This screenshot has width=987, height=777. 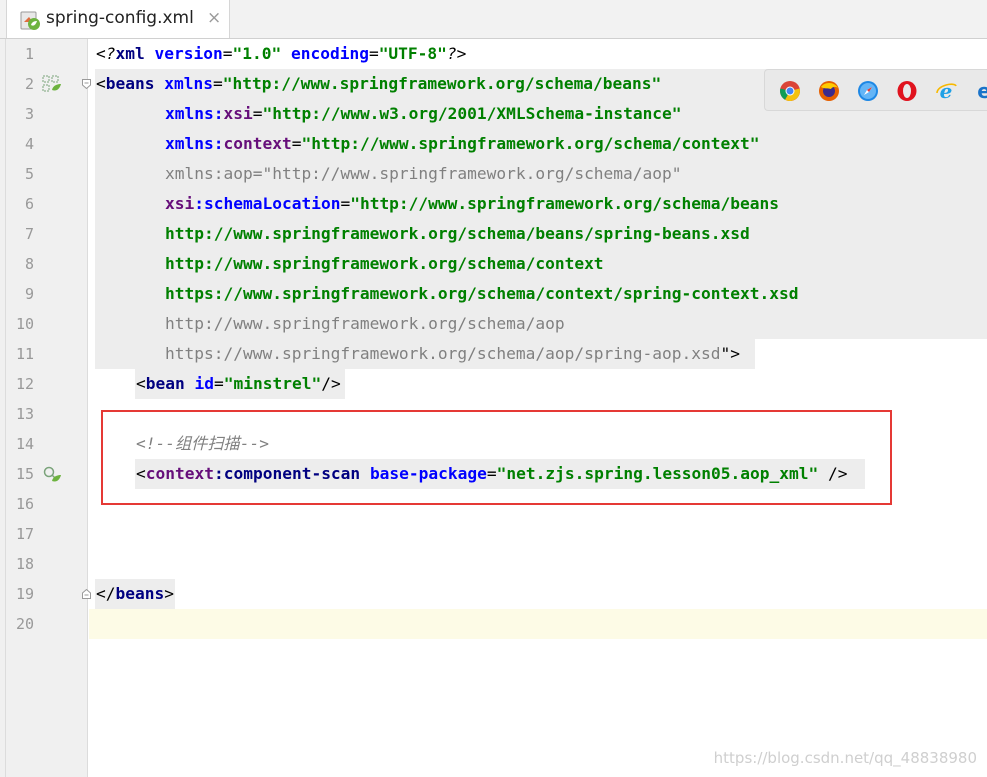 I want to click on edge-icon: e, so click(x=980, y=91).